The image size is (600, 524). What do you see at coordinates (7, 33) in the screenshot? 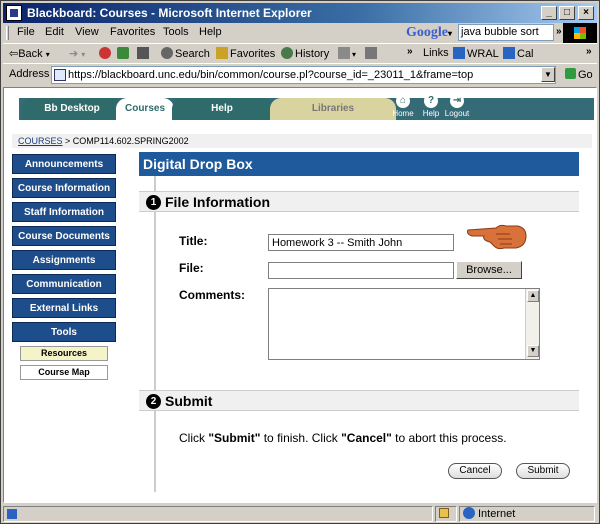
I see `toolbar-grip` at bounding box center [7, 33].